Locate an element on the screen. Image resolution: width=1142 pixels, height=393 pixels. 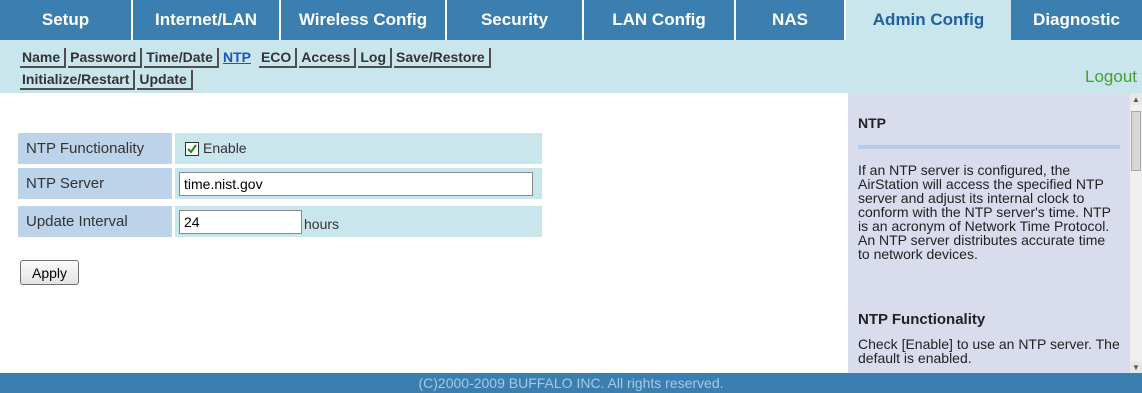
subtab-update: Update is located at coordinates (165, 80).